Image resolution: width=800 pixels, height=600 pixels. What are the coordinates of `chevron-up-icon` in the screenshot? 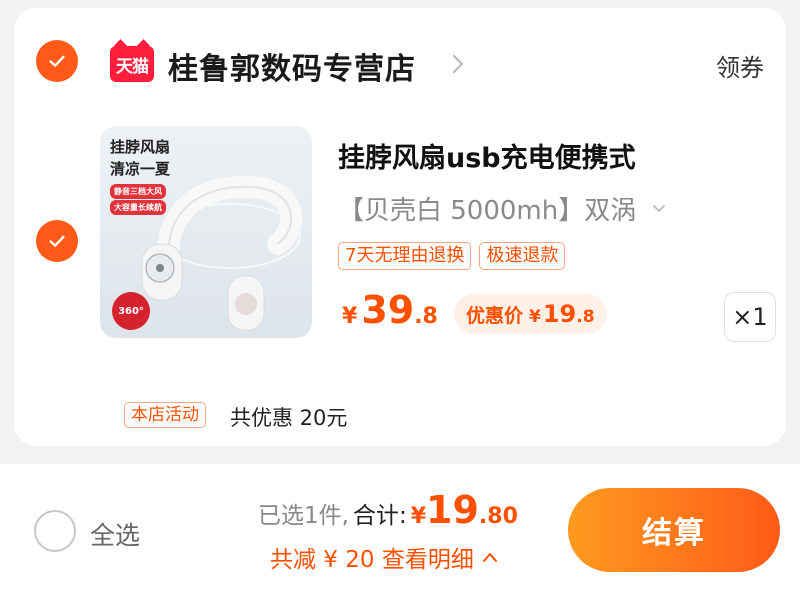 It's located at (489, 557).